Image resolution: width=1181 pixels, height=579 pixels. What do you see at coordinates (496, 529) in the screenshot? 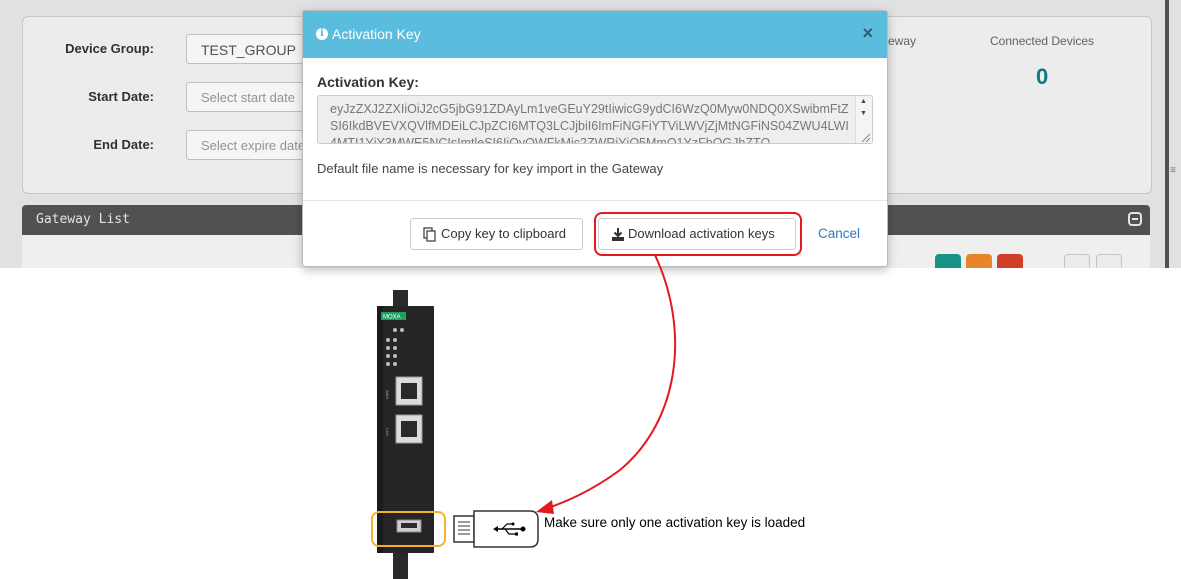
I see `usb-stick` at bounding box center [496, 529].